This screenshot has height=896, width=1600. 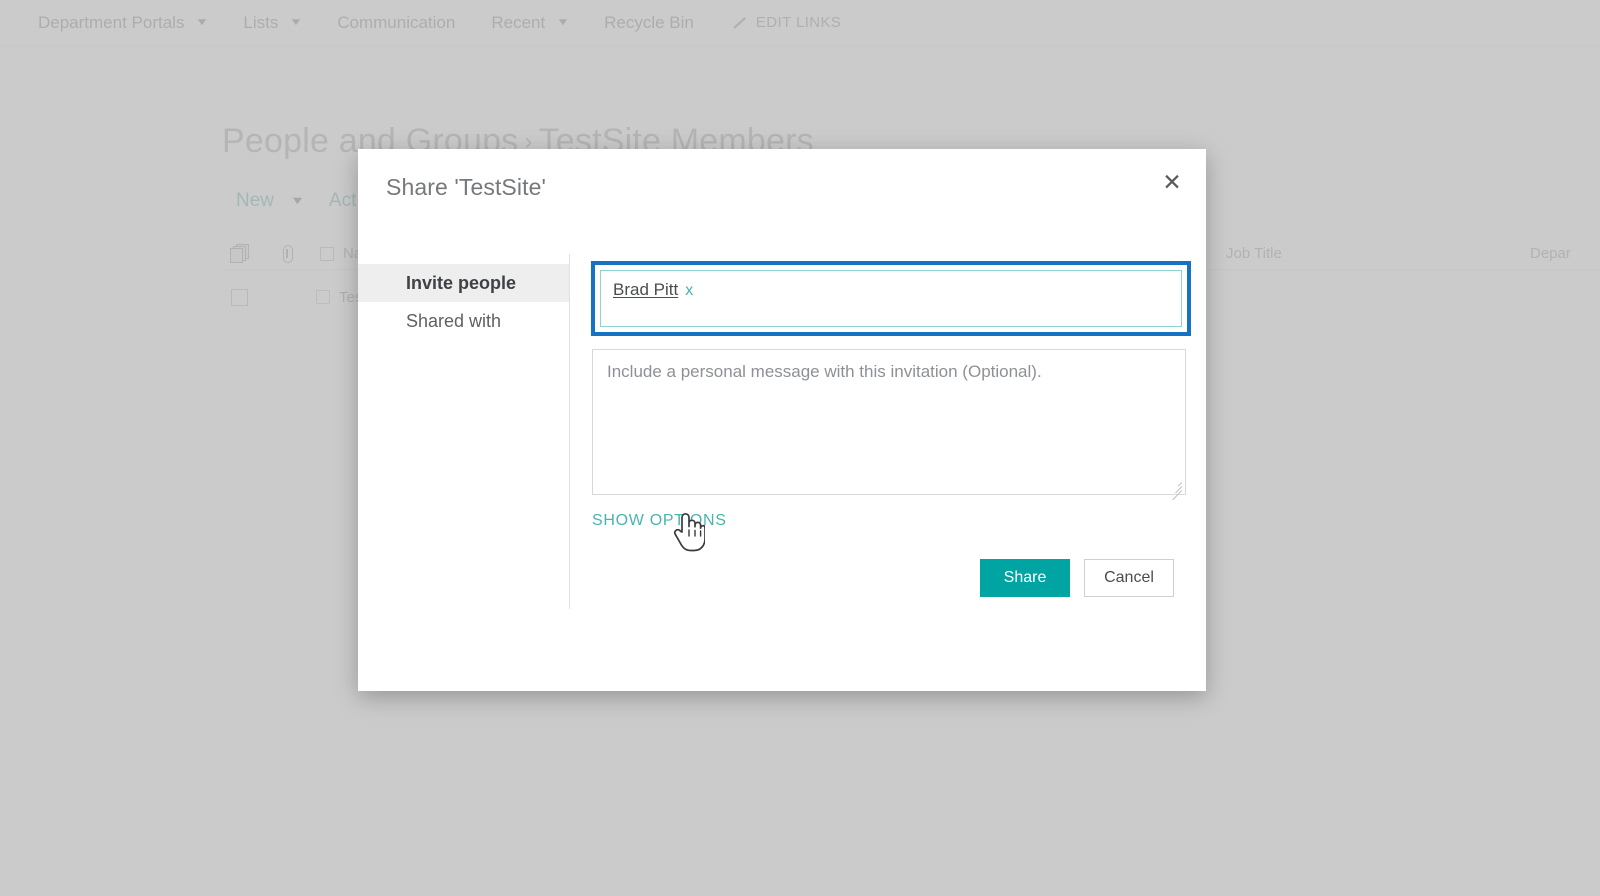 I want to click on remove-recipient-icon: x, so click(x=689, y=291).